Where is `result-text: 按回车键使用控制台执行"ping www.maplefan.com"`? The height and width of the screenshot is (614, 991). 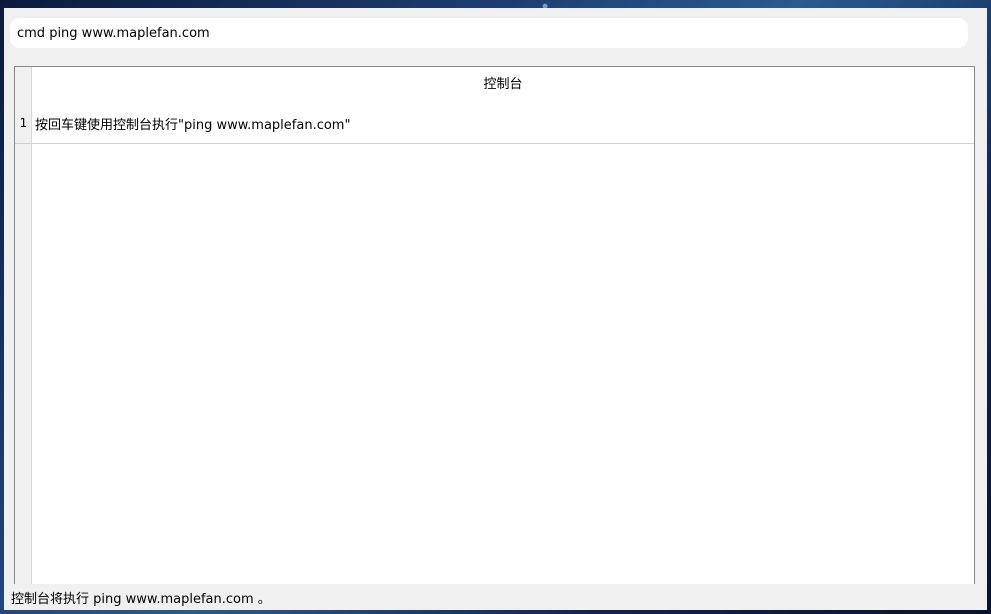
result-text: 按回车键使用控制台执行"ping www.maplefan.com" is located at coordinates (193, 125).